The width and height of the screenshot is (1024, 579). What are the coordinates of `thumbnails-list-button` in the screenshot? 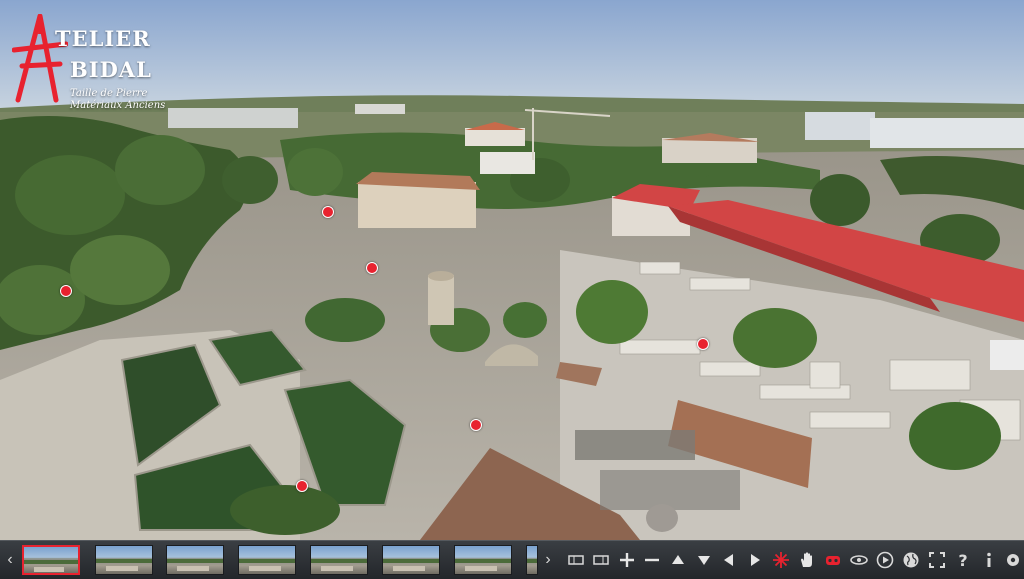 It's located at (601, 560).